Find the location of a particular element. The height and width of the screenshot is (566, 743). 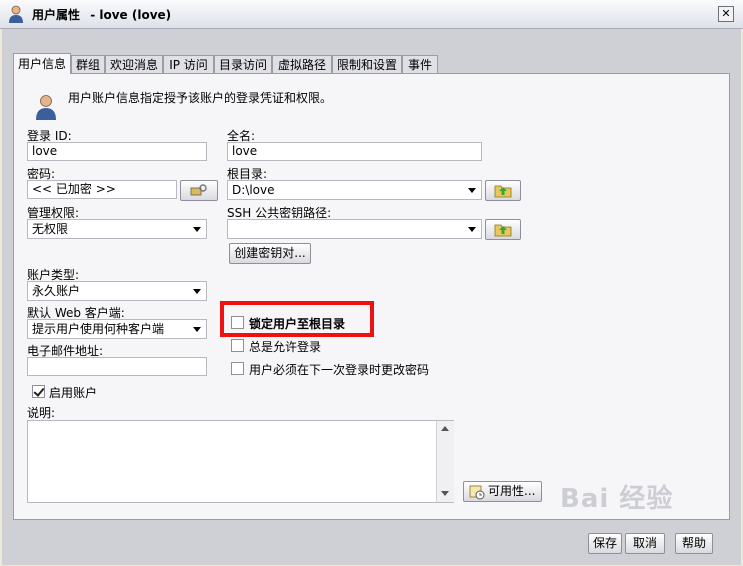

tab-welcome: 欢迎消息 is located at coordinates (134, 64).